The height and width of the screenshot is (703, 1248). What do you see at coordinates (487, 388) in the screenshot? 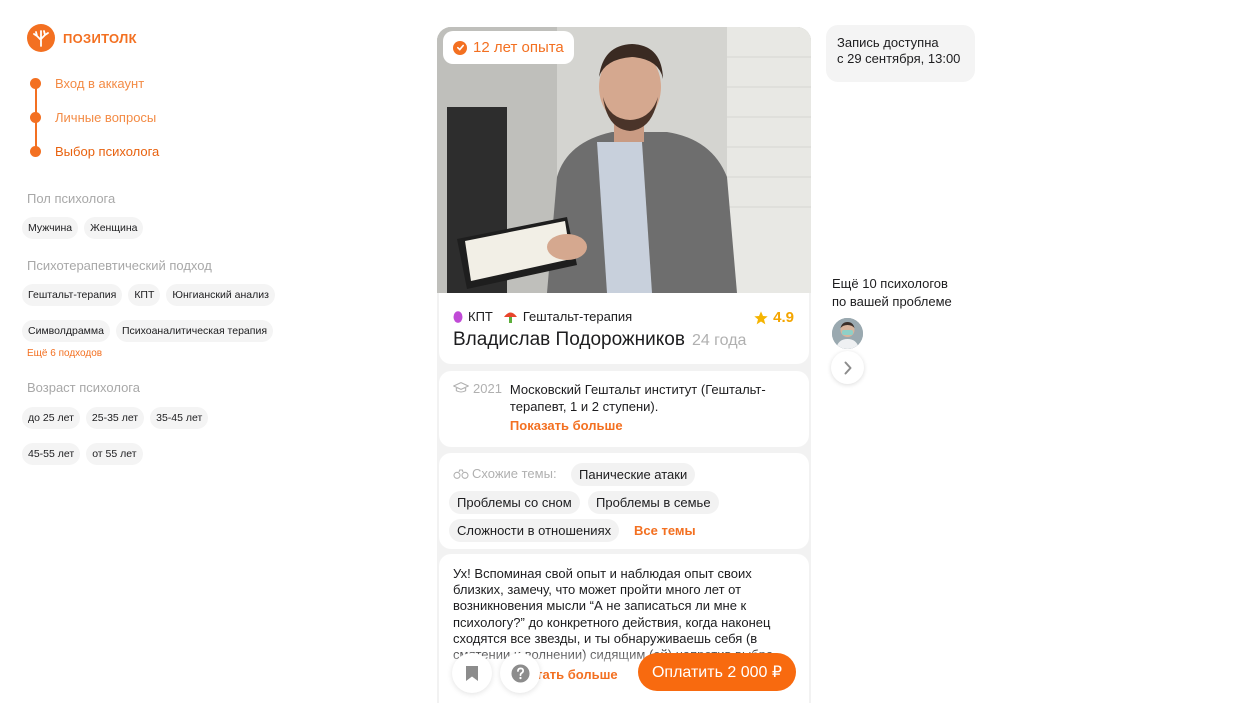
I see `education-year-value: 2021` at bounding box center [487, 388].